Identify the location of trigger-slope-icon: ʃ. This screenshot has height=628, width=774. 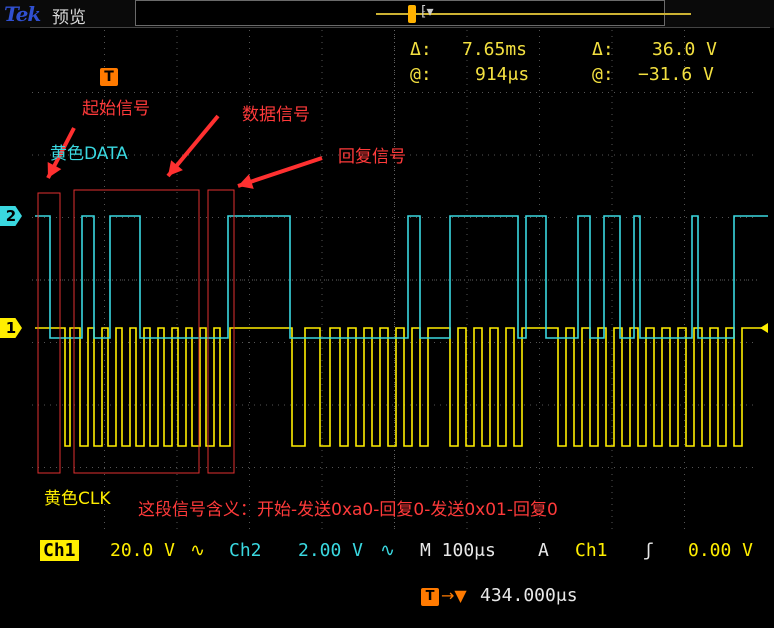
(648, 550).